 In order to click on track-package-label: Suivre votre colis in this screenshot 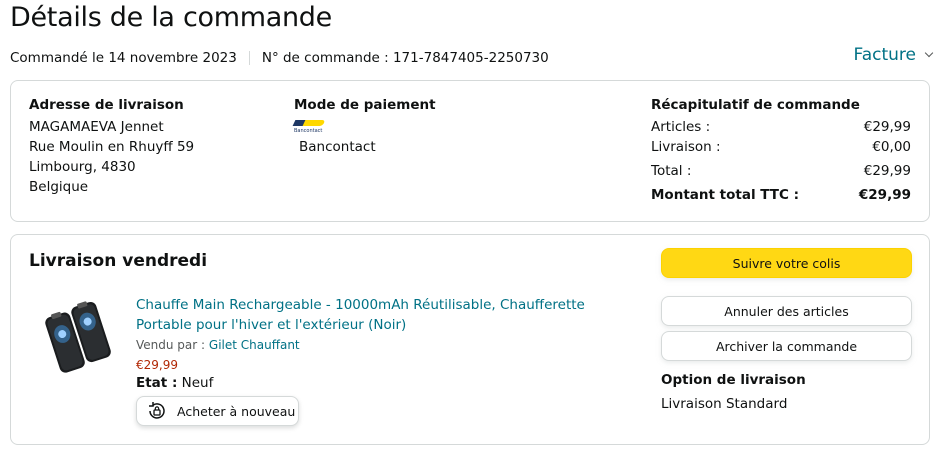, I will do `click(786, 263)`.